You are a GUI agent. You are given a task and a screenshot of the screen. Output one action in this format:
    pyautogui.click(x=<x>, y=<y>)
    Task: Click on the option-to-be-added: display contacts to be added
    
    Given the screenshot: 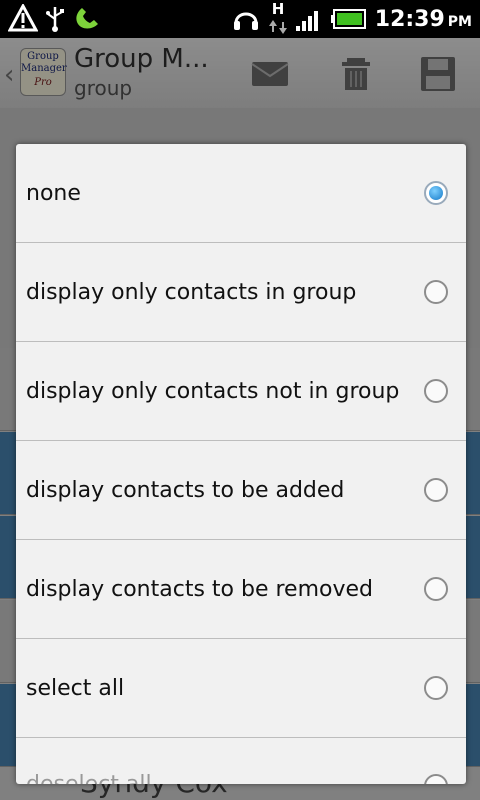 What is the action you would take?
    pyautogui.click(x=241, y=490)
    